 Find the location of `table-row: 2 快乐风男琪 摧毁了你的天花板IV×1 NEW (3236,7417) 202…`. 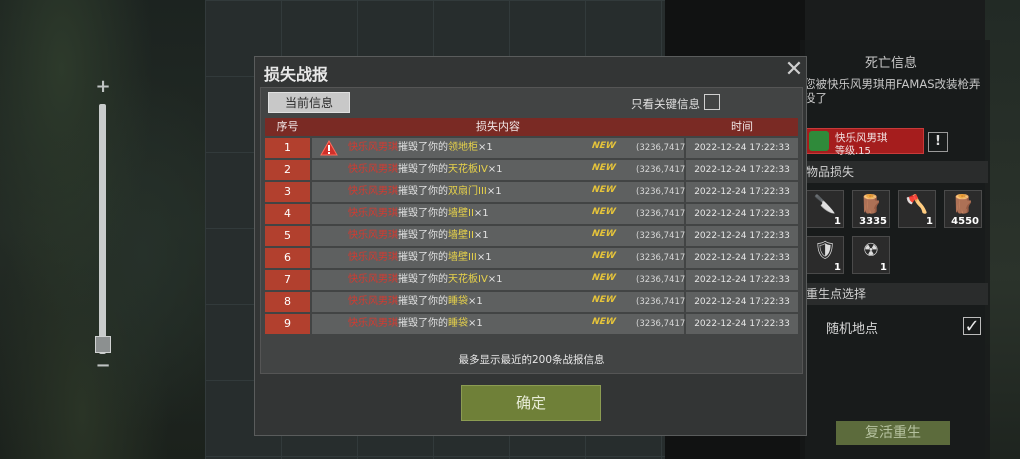

table-row: 2 快乐风男琪 摧毁了你的天花板IV×1 NEW (3236,7417) 202… is located at coordinates (531, 170).